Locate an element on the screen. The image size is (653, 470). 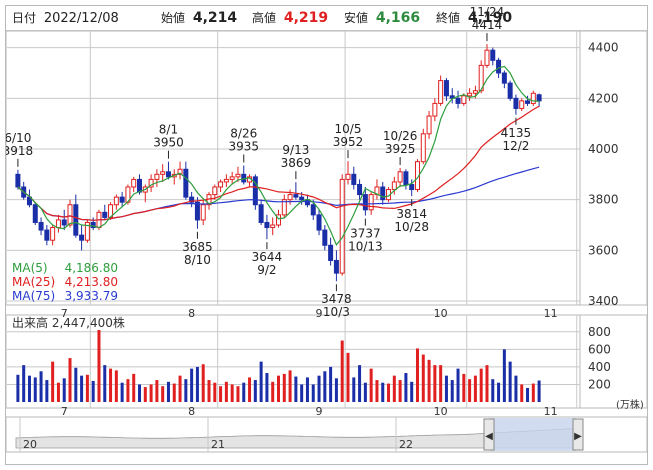
price-tick-label: 4200 is located at coordinates (603, 98).